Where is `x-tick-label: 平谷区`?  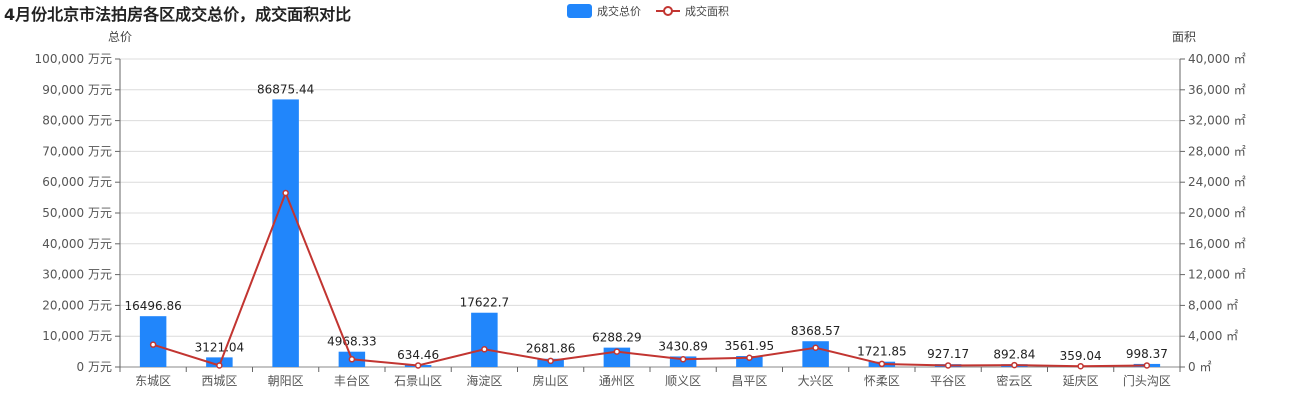
x-tick-label: 平谷区 is located at coordinates (948, 381).